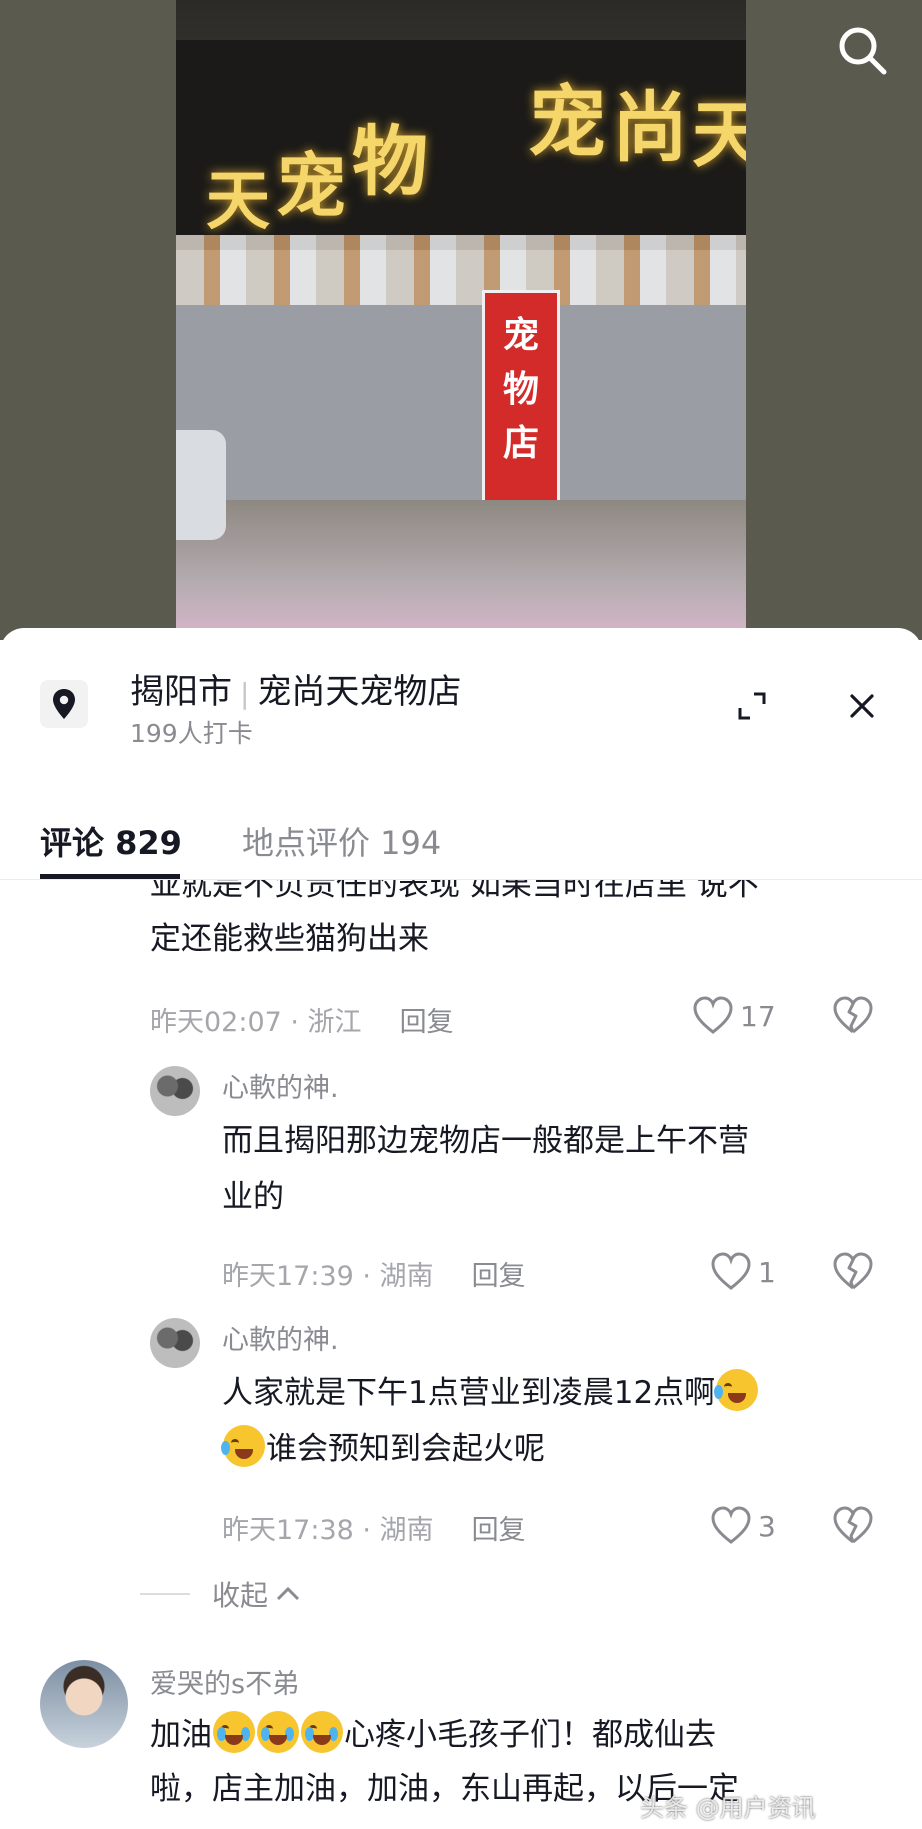 The width and height of the screenshot is (922, 1829). What do you see at coordinates (253, 1197) in the screenshot?
I see `comment-text: 业的` at bounding box center [253, 1197].